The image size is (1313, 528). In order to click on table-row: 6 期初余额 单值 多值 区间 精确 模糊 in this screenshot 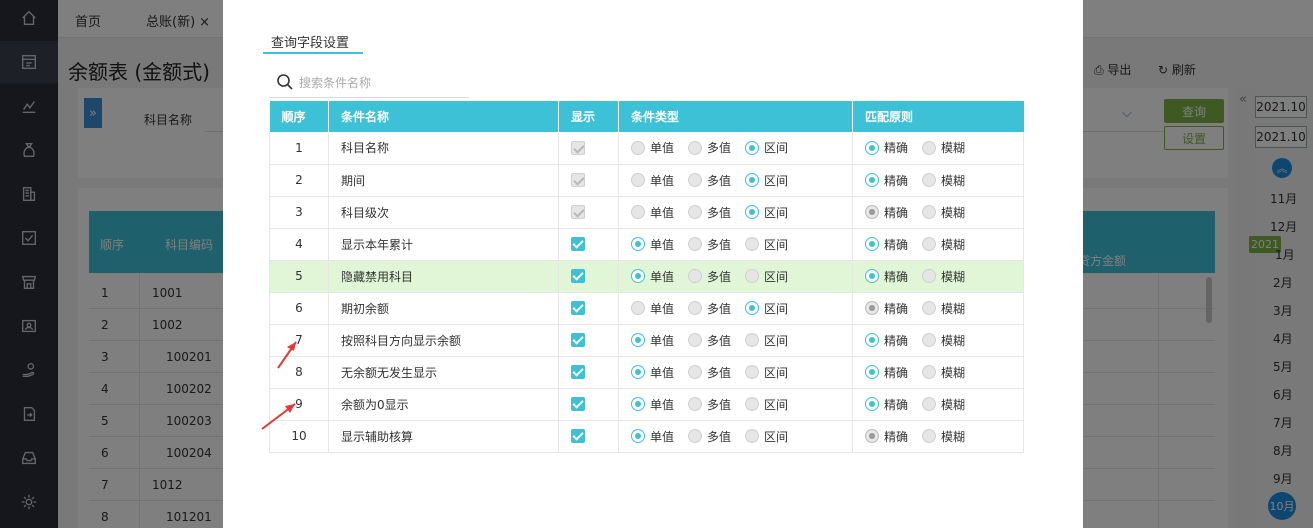, I will do `click(646, 308)`.